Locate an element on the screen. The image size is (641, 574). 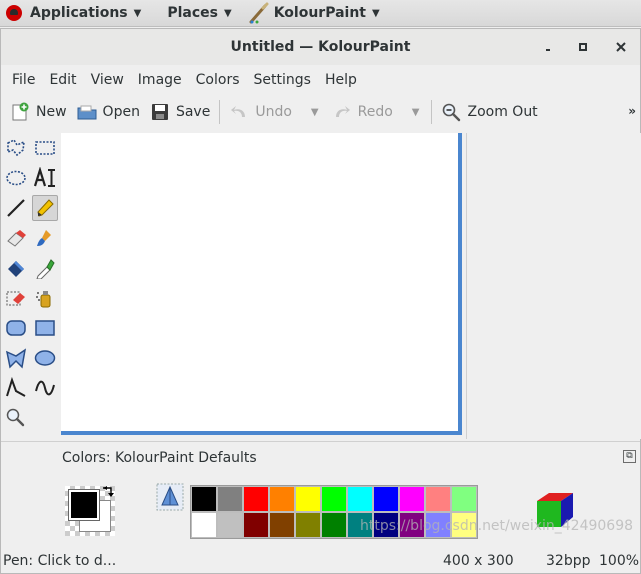
save-label: Save is located at coordinates (193, 112).